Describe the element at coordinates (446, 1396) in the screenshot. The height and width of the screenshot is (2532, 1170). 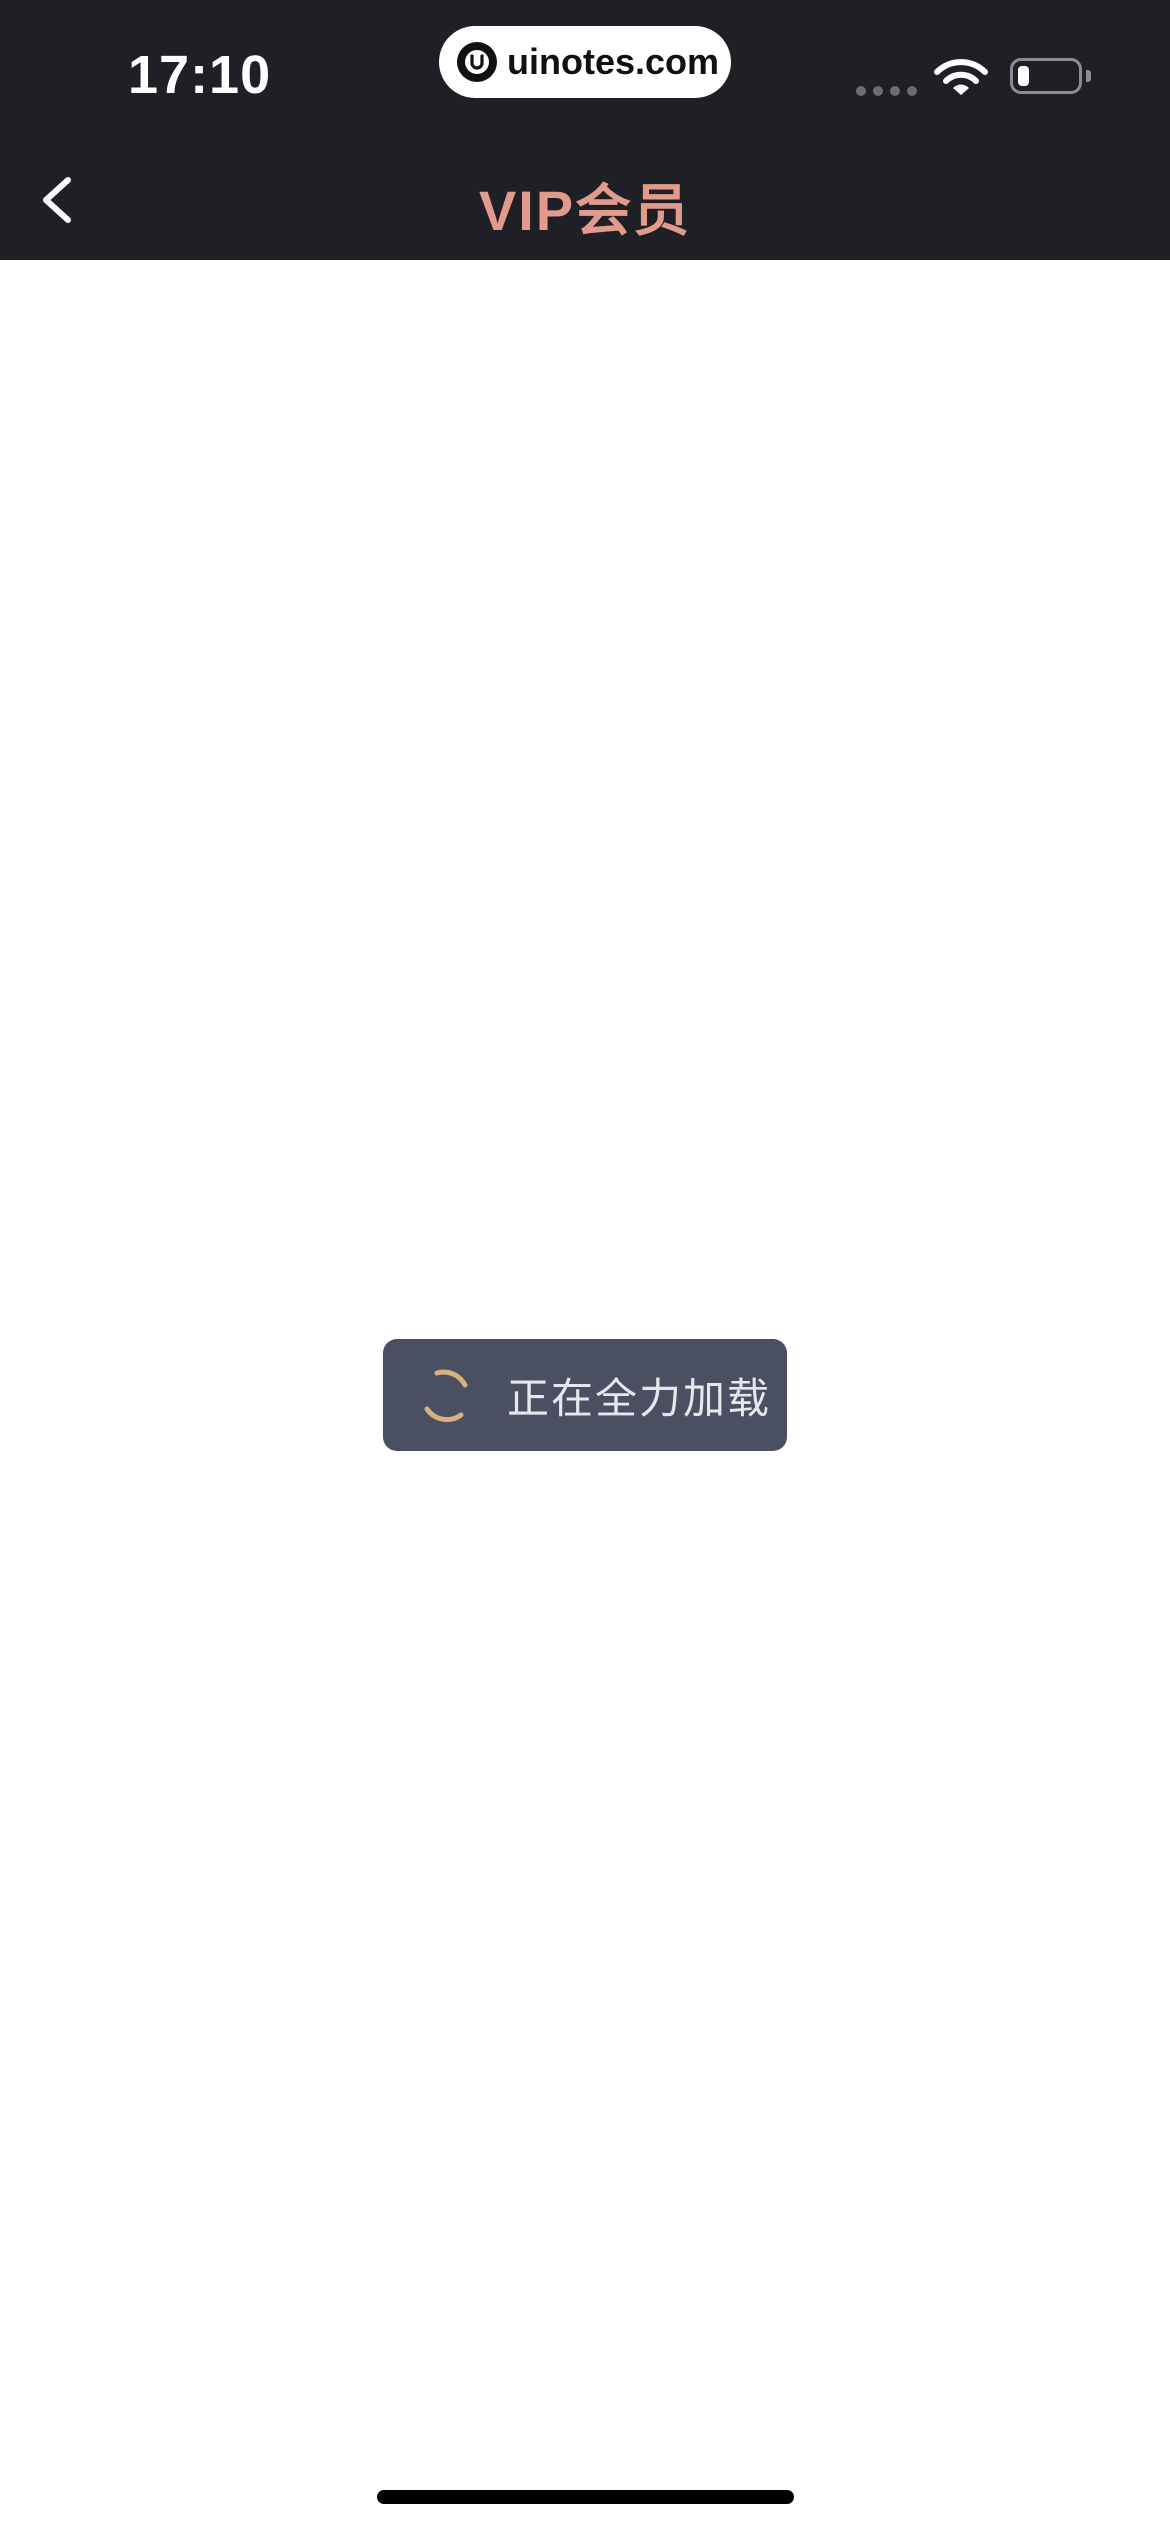
I see `loading-spinner-icon` at that location.